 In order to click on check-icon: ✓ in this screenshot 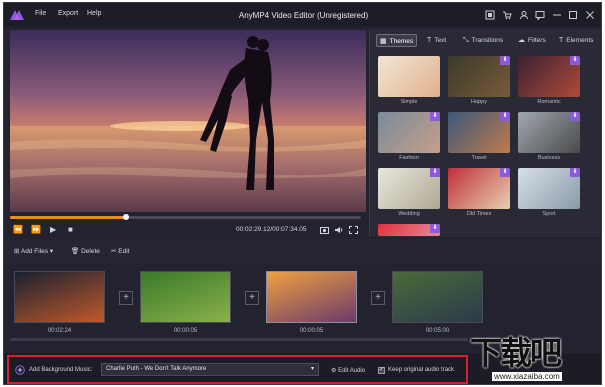, I will do `click(382, 370)`.